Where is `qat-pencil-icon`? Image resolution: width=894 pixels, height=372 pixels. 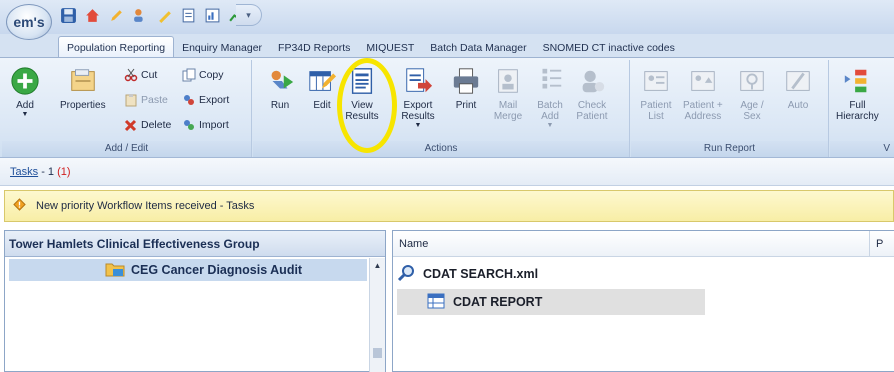 qat-pencil-icon is located at coordinates (116, 15).